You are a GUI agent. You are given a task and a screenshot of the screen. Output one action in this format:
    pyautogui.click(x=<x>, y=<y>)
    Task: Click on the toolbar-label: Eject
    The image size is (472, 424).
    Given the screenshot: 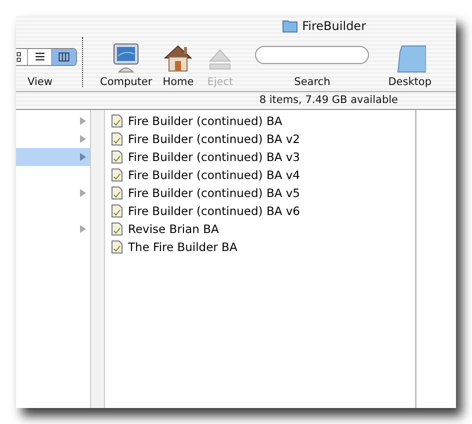 What is the action you would take?
    pyautogui.click(x=220, y=82)
    